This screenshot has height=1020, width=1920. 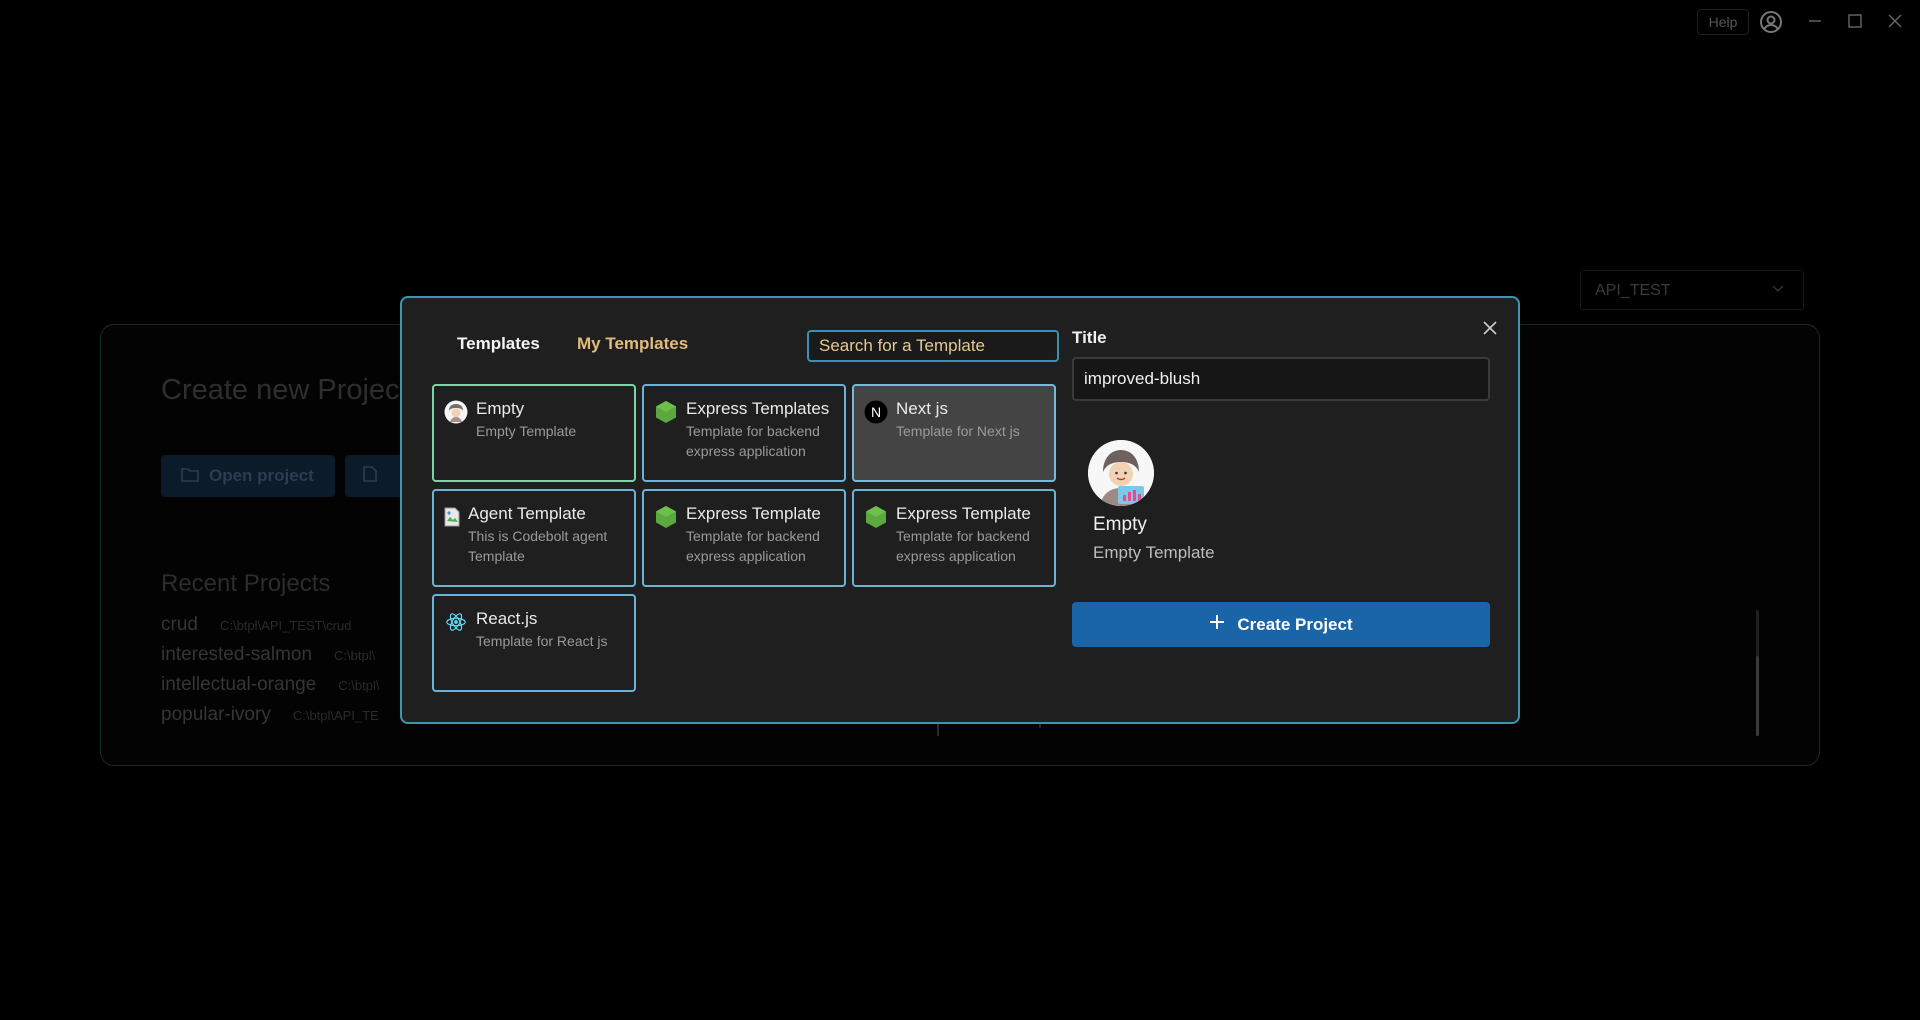 What do you see at coordinates (632, 344) in the screenshot?
I see `tab-my-templates: My Templates` at bounding box center [632, 344].